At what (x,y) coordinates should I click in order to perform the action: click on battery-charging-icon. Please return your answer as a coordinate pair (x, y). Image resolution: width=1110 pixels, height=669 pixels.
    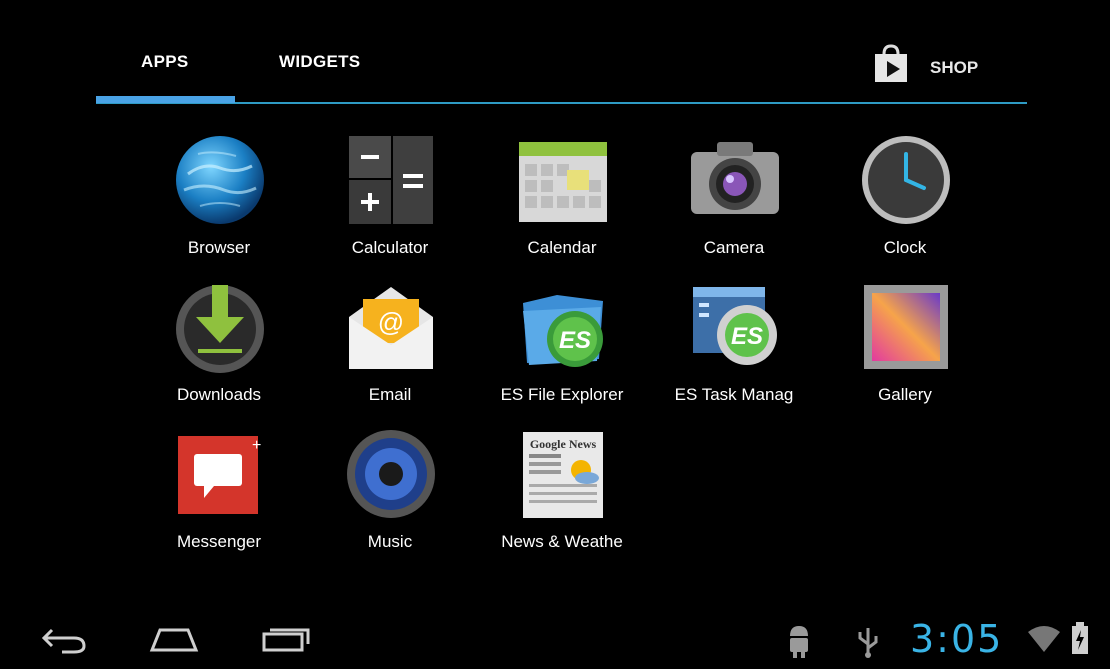
    Looking at the image, I should click on (1080, 641).